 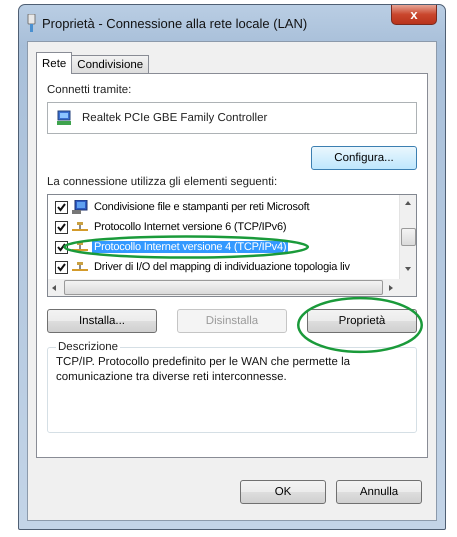 I want to click on items-label: La connessione utilizza gli elementi seguenti:, so click(x=162, y=182).